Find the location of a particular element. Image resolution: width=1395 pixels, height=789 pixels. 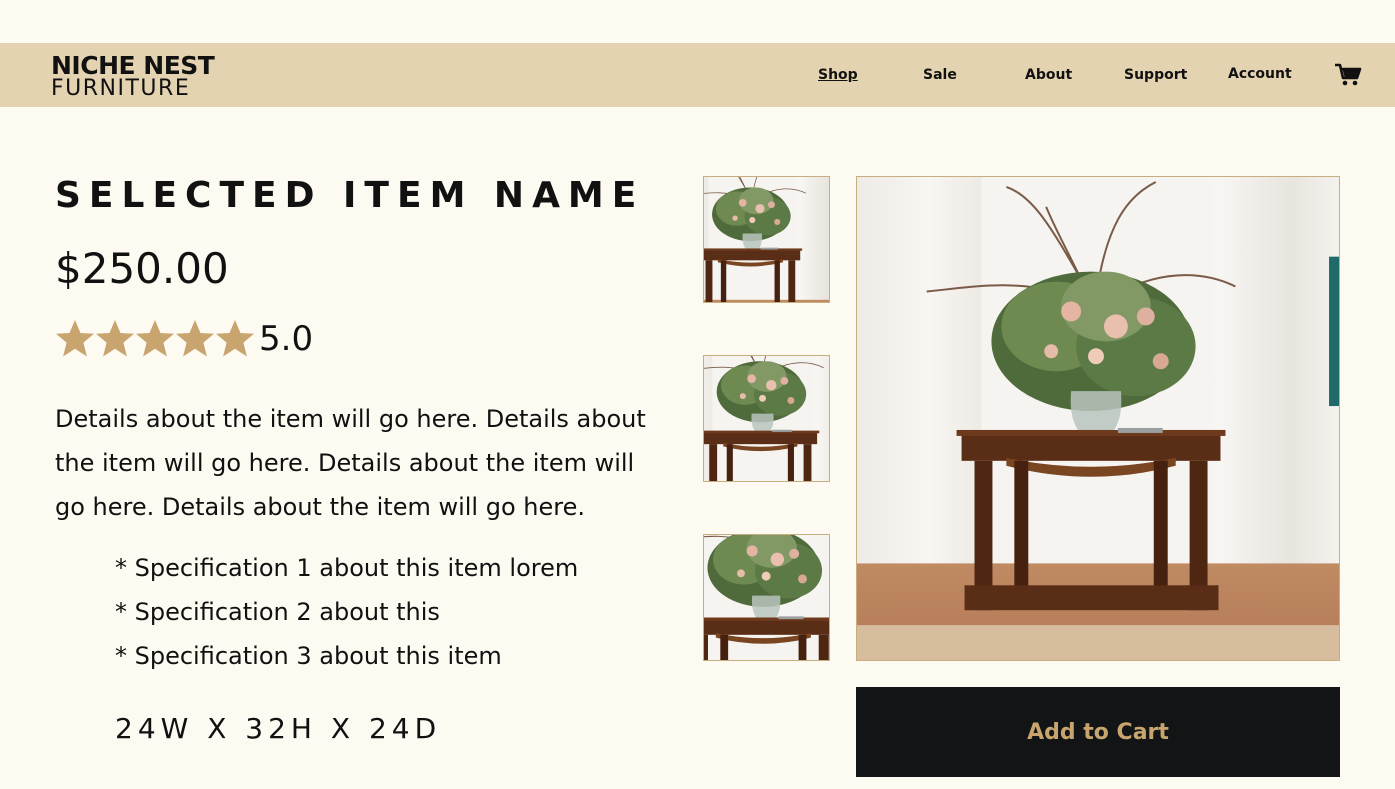

nav-link-sale: Sale is located at coordinates (940, 75).